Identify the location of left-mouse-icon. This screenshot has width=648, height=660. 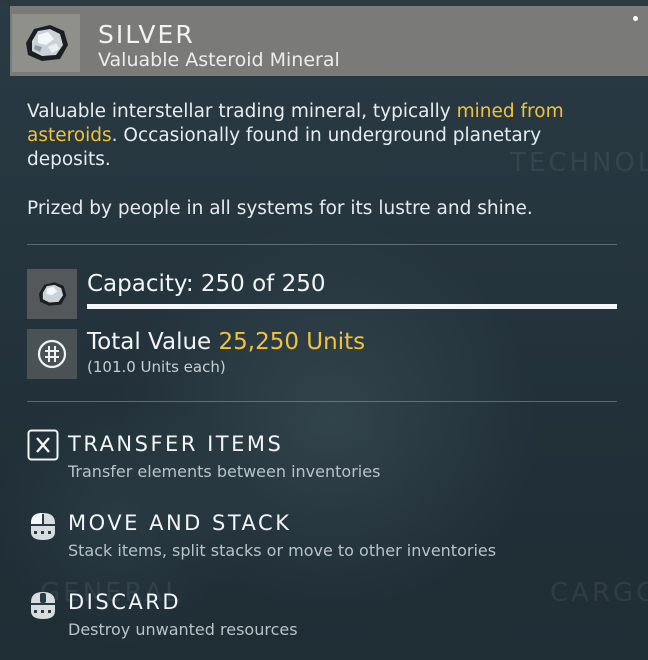
(43, 526).